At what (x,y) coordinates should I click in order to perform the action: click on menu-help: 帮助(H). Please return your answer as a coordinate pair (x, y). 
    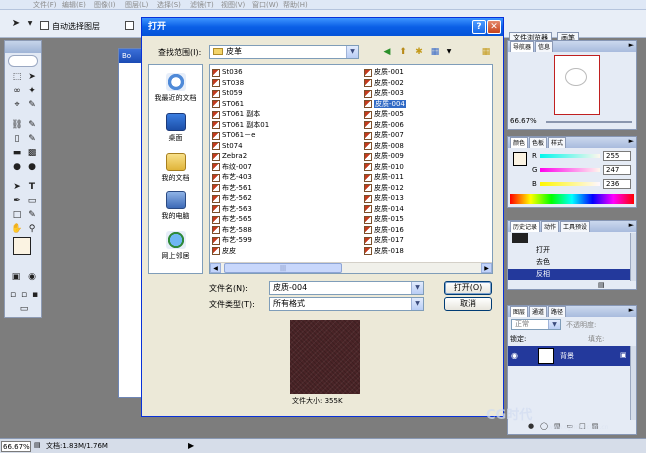
    Looking at the image, I should click on (295, 5).